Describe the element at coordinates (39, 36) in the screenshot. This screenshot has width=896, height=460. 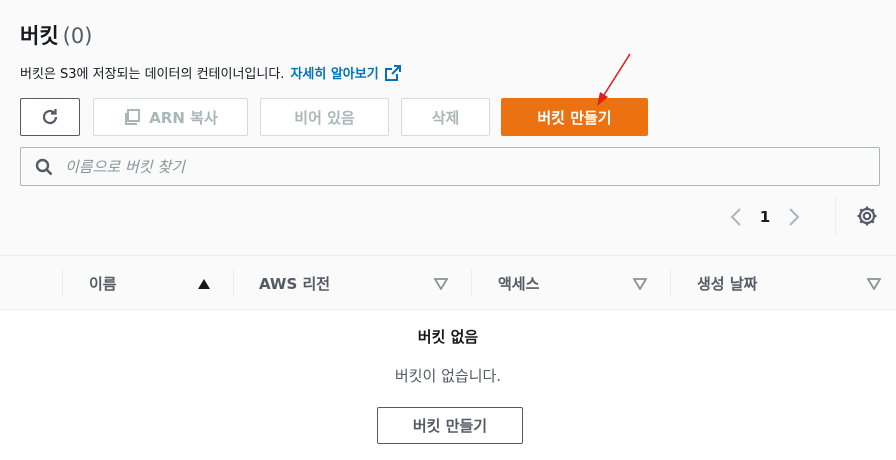
I see `page-title-text: 버킷` at that location.